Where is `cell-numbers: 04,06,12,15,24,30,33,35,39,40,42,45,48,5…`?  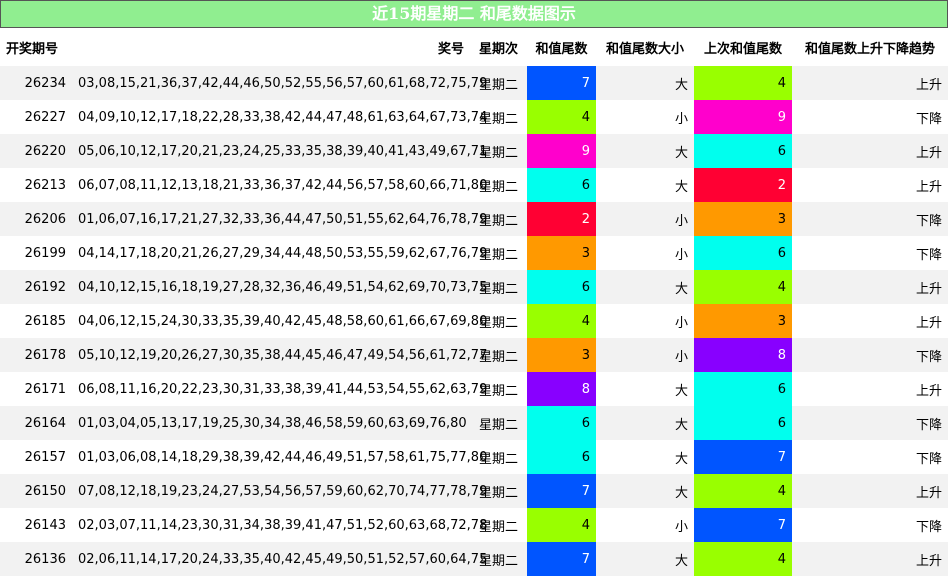
cell-numbers: 04,06,12,15,24,30,33,35,39,40,42,45,48,5… is located at coordinates (283, 321).